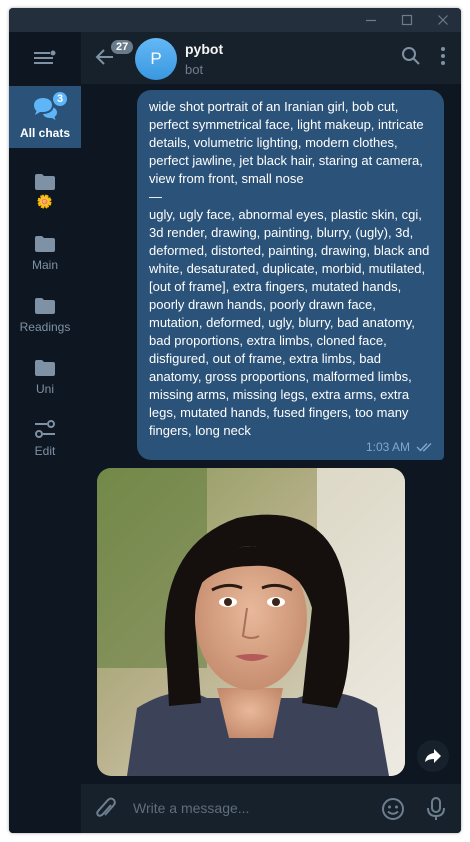 The width and height of the screenshot is (470, 842). What do you see at coordinates (122, 47) in the screenshot?
I see `unread-count-badge: 27` at bounding box center [122, 47].